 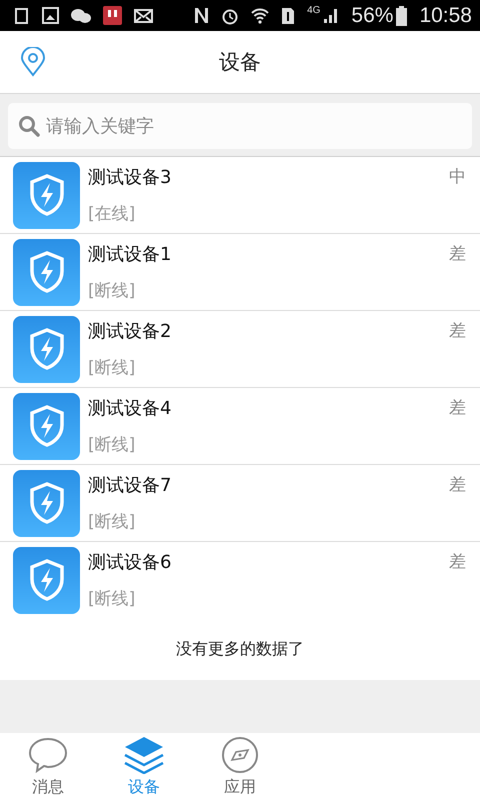 What do you see at coordinates (240, 272) in the screenshot?
I see `device-list-item: 测试设备1 [断线] 差` at bounding box center [240, 272].